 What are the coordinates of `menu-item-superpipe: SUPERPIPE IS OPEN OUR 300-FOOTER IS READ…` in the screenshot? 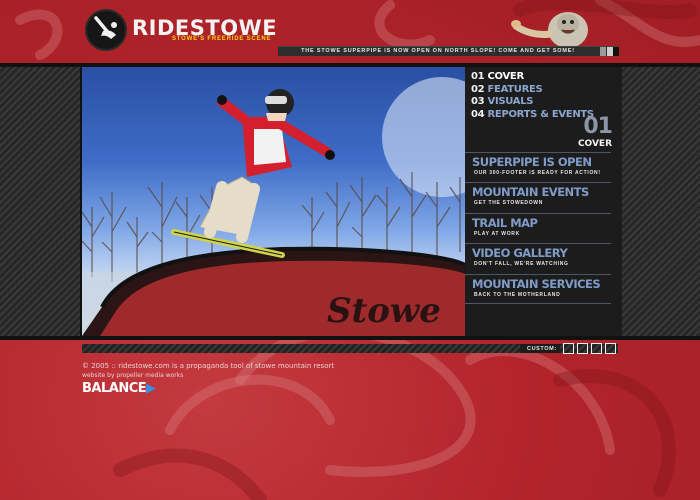 It's located at (538, 167).